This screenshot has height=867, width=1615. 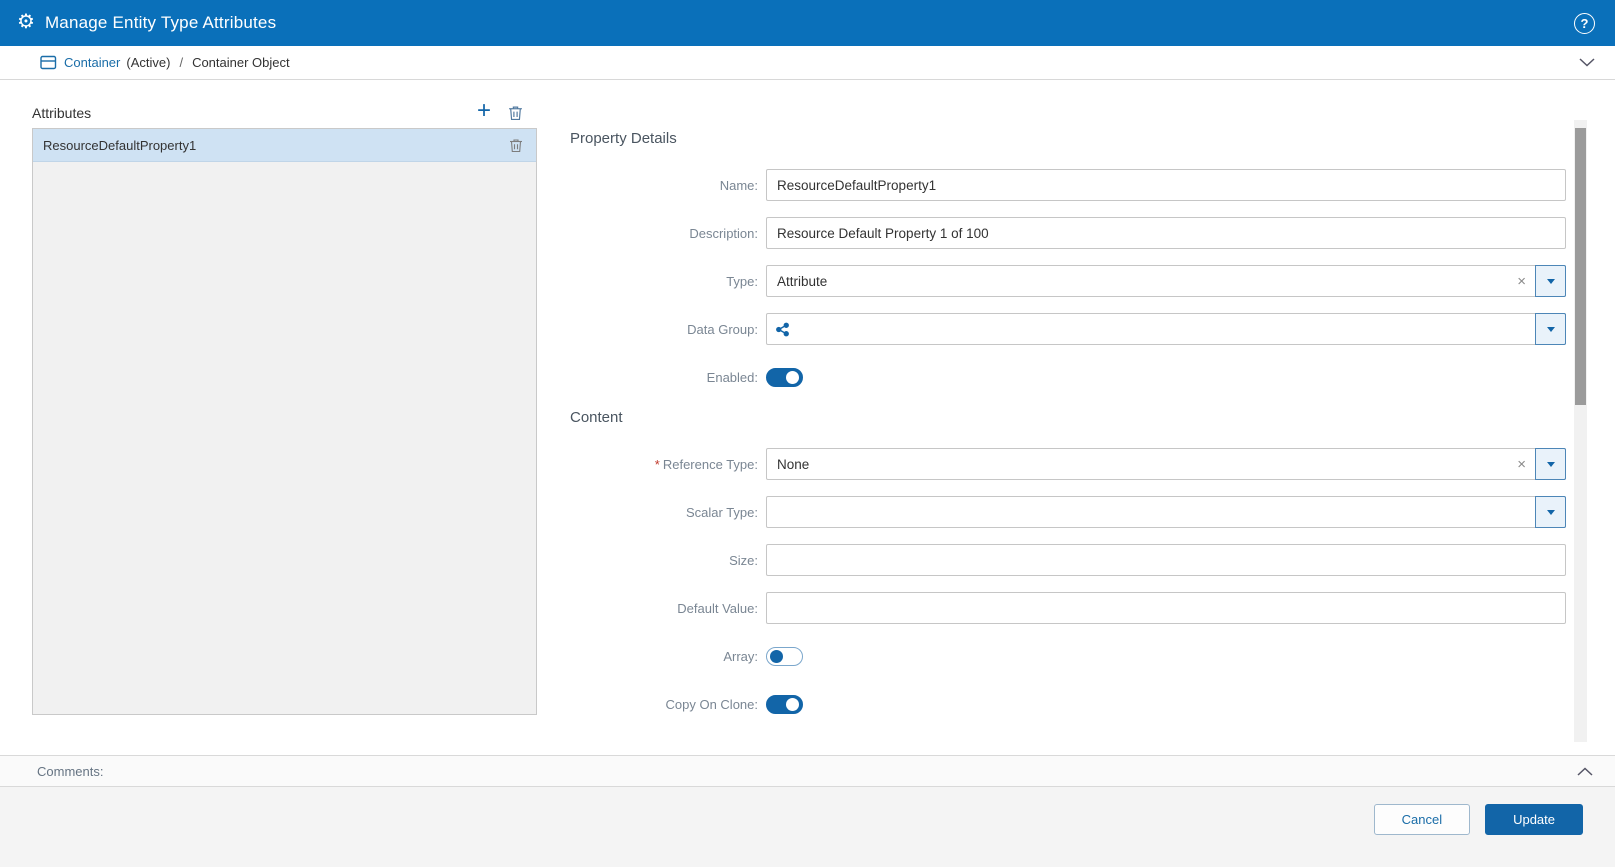 What do you see at coordinates (148, 62) in the screenshot?
I see `breadcrumb-status: (Active)` at bounding box center [148, 62].